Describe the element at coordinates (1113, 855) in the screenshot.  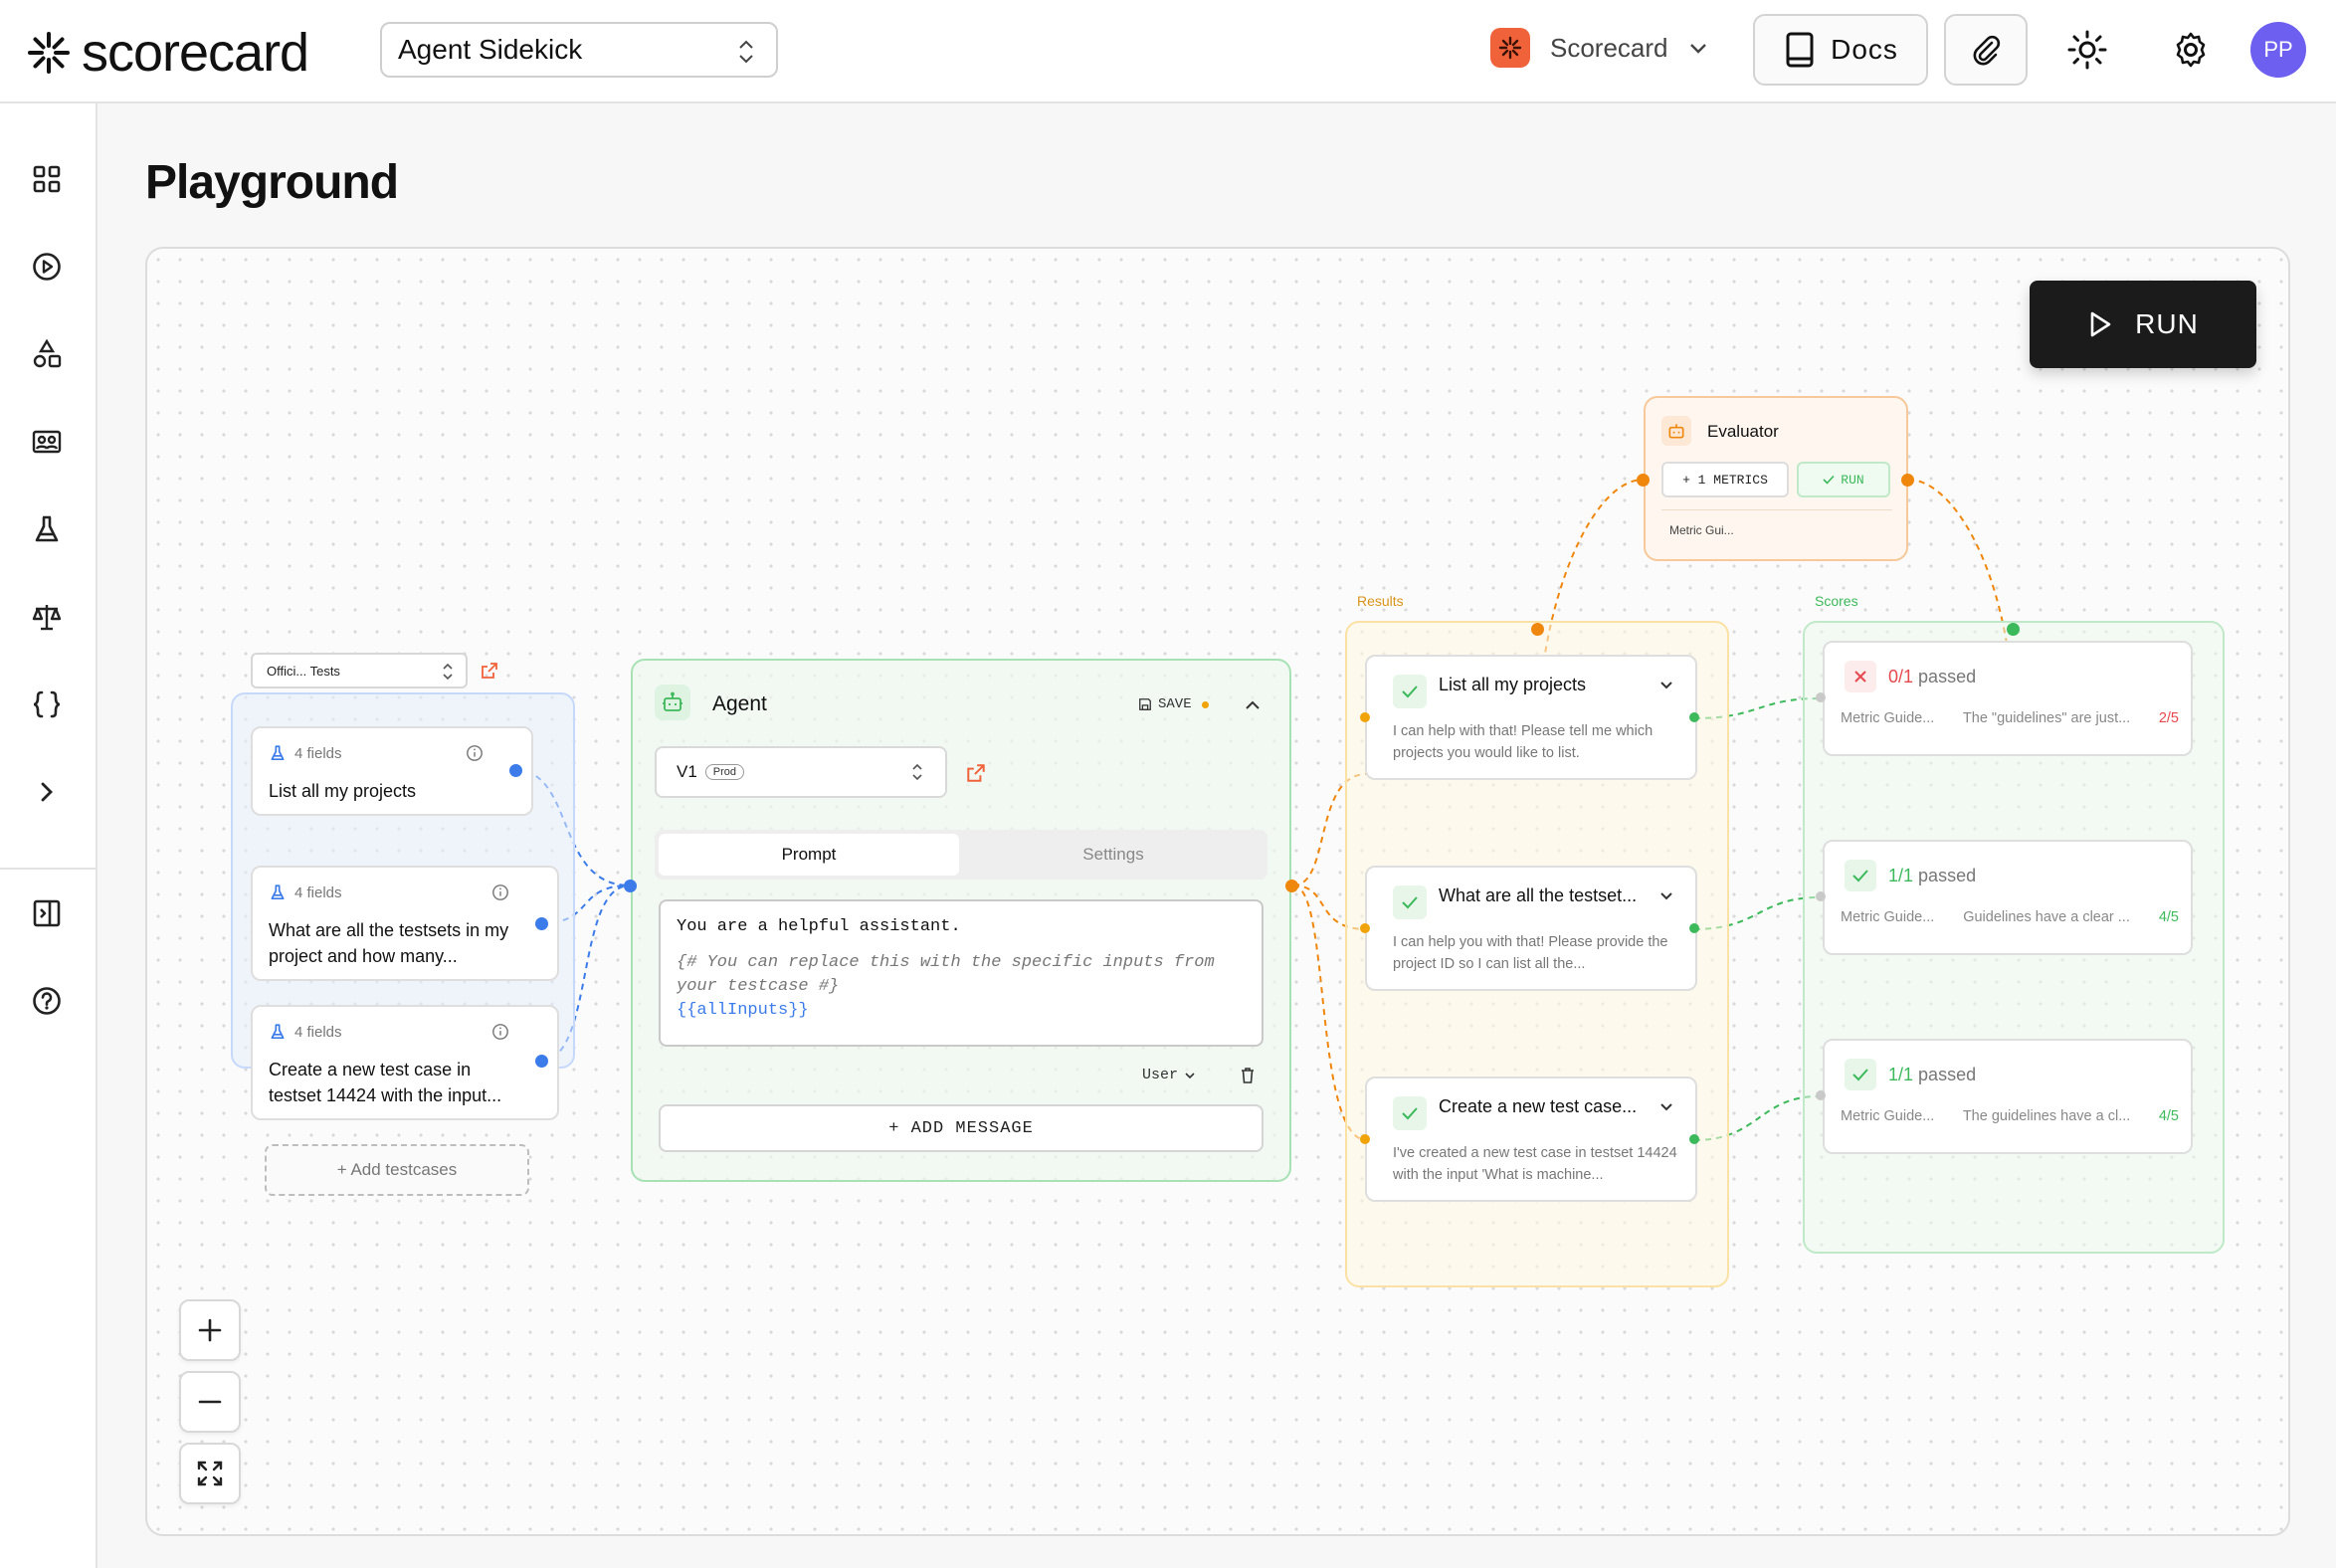
I see `tab-settings: Settings` at that location.